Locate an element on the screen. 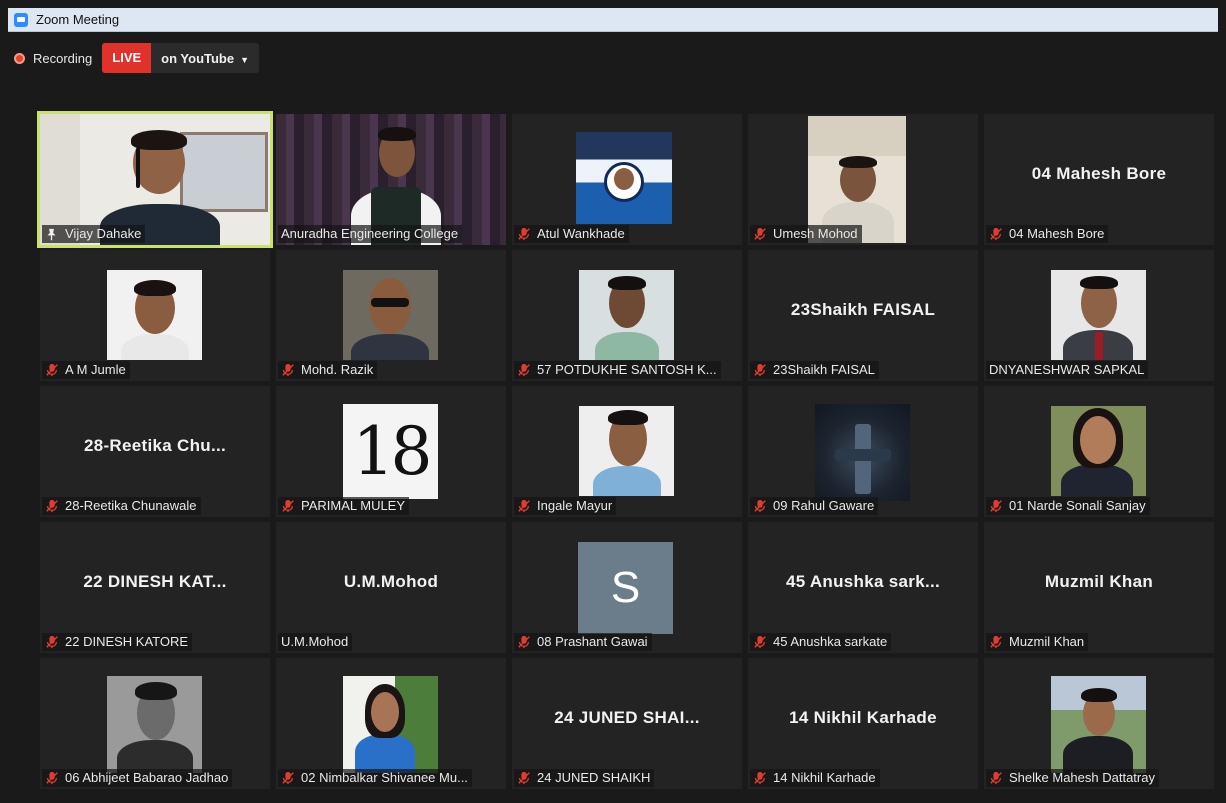 The height and width of the screenshot is (803, 1226). participant-name-label: Muzmil Khan is located at coordinates (1037, 642).